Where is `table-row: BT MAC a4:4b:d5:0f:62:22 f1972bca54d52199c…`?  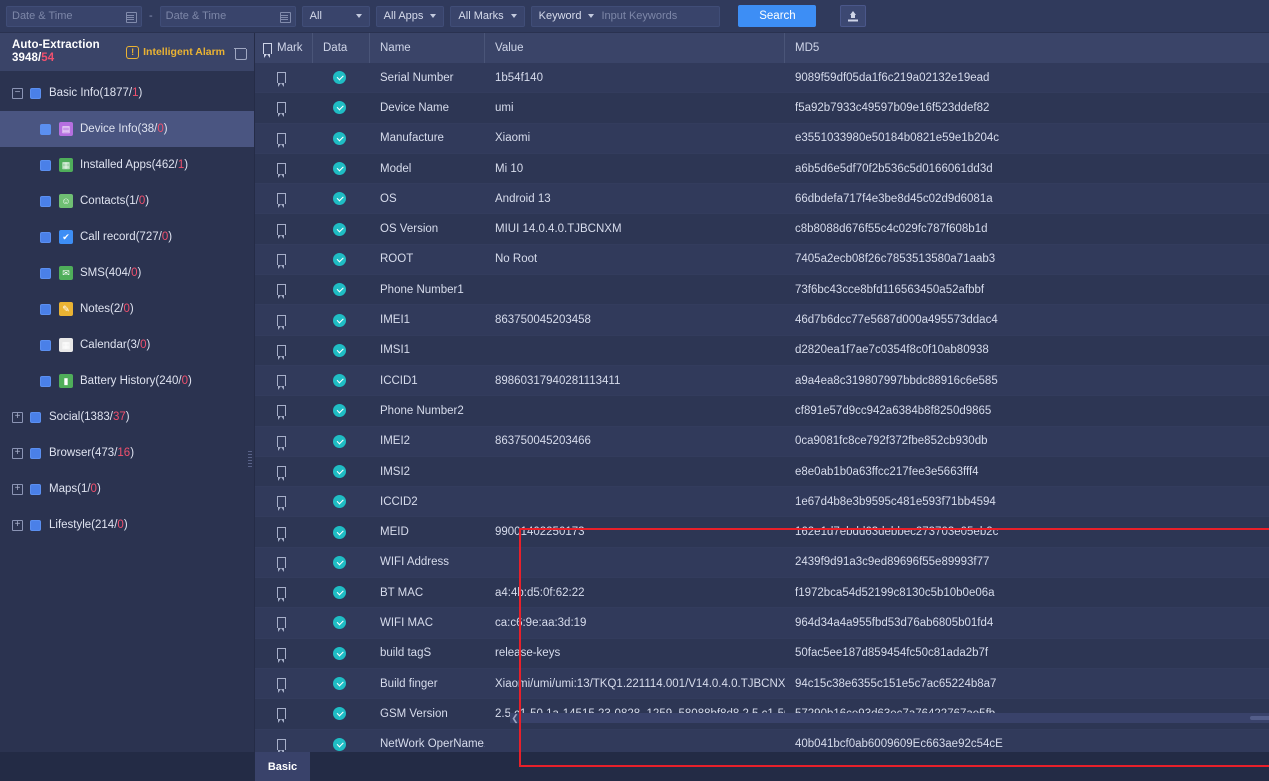 table-row: BT MAC a4:4b:d5:0f:62:22 f1972bca54d52199c… is located at coordinates (762, 593).